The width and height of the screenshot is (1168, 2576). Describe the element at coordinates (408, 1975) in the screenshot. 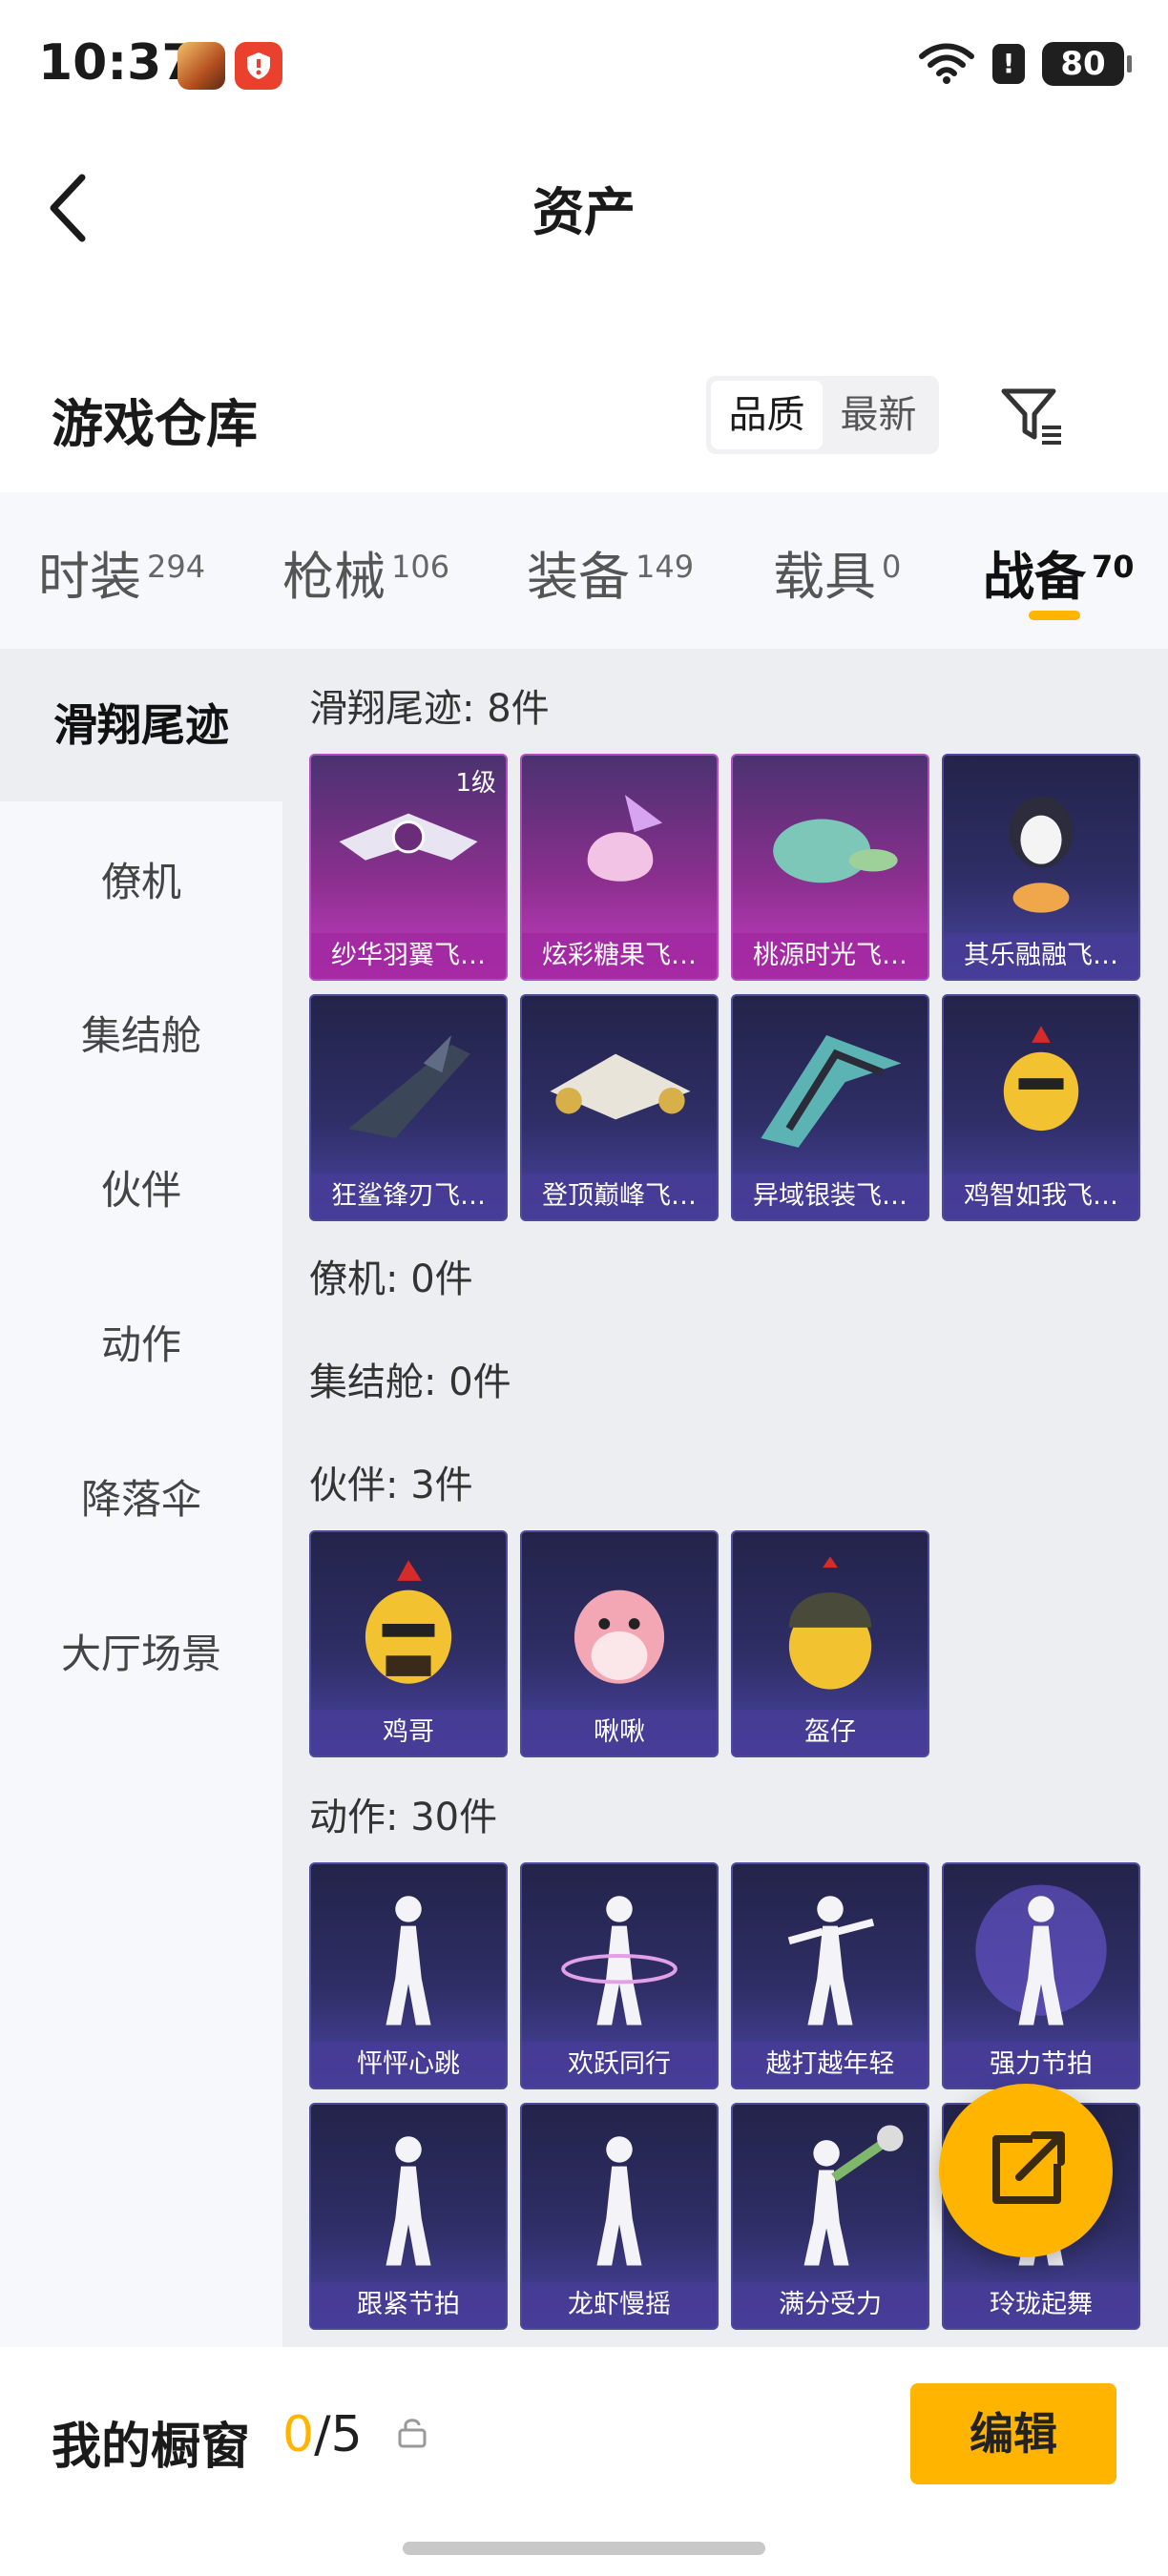

I see `item-card: 怦怦心跳` at that location.